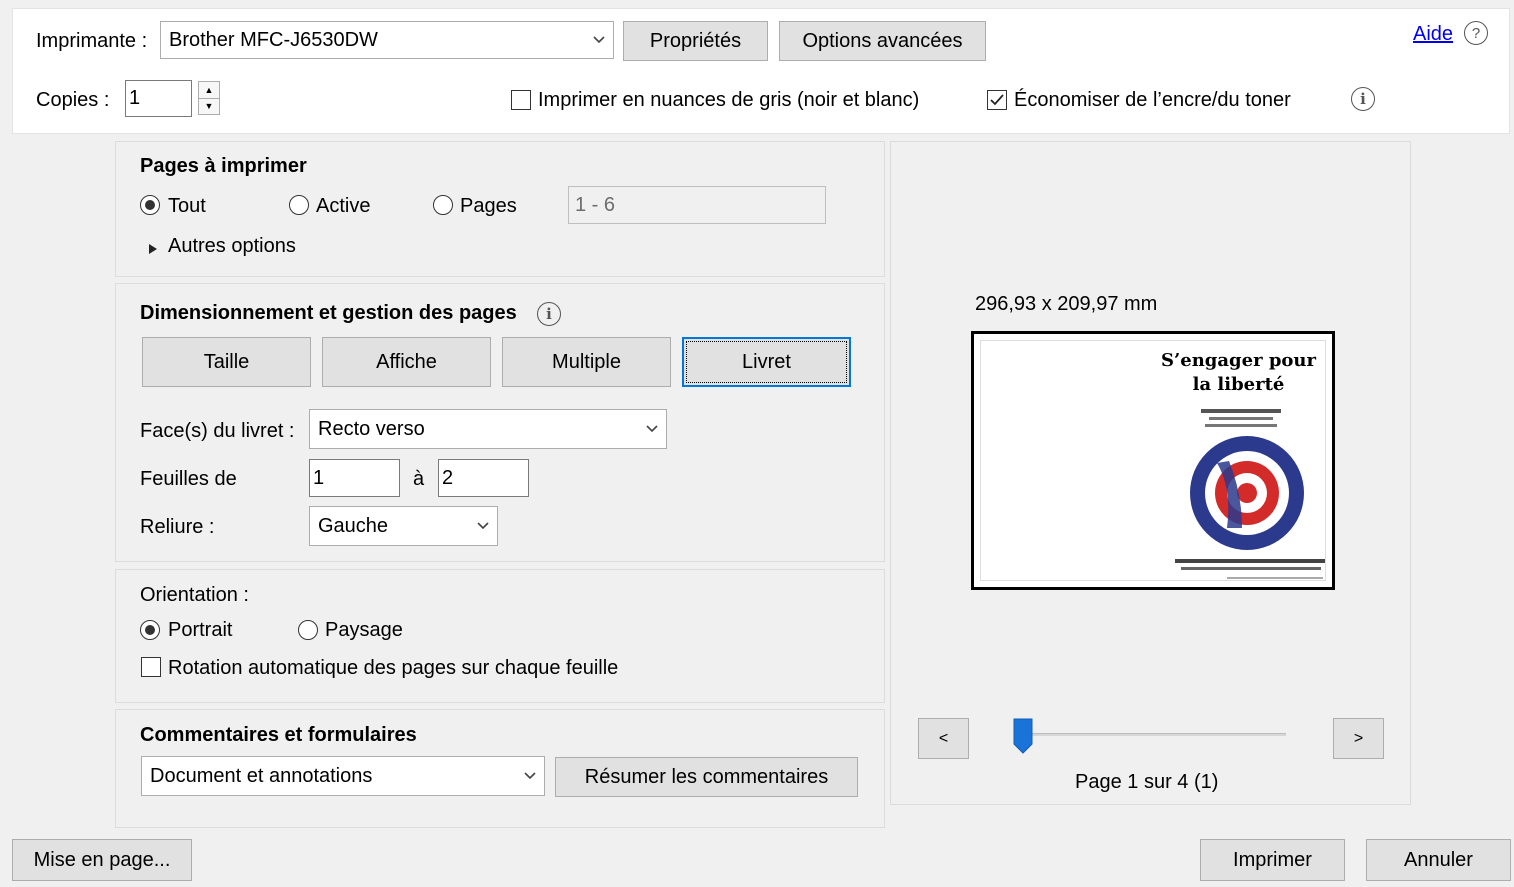 This screenshot has height=887, width=1514. Describe the element at coordinates (278, 735) in the screenshot. I see `comments-title: Commentaires et formulaires` at that location.